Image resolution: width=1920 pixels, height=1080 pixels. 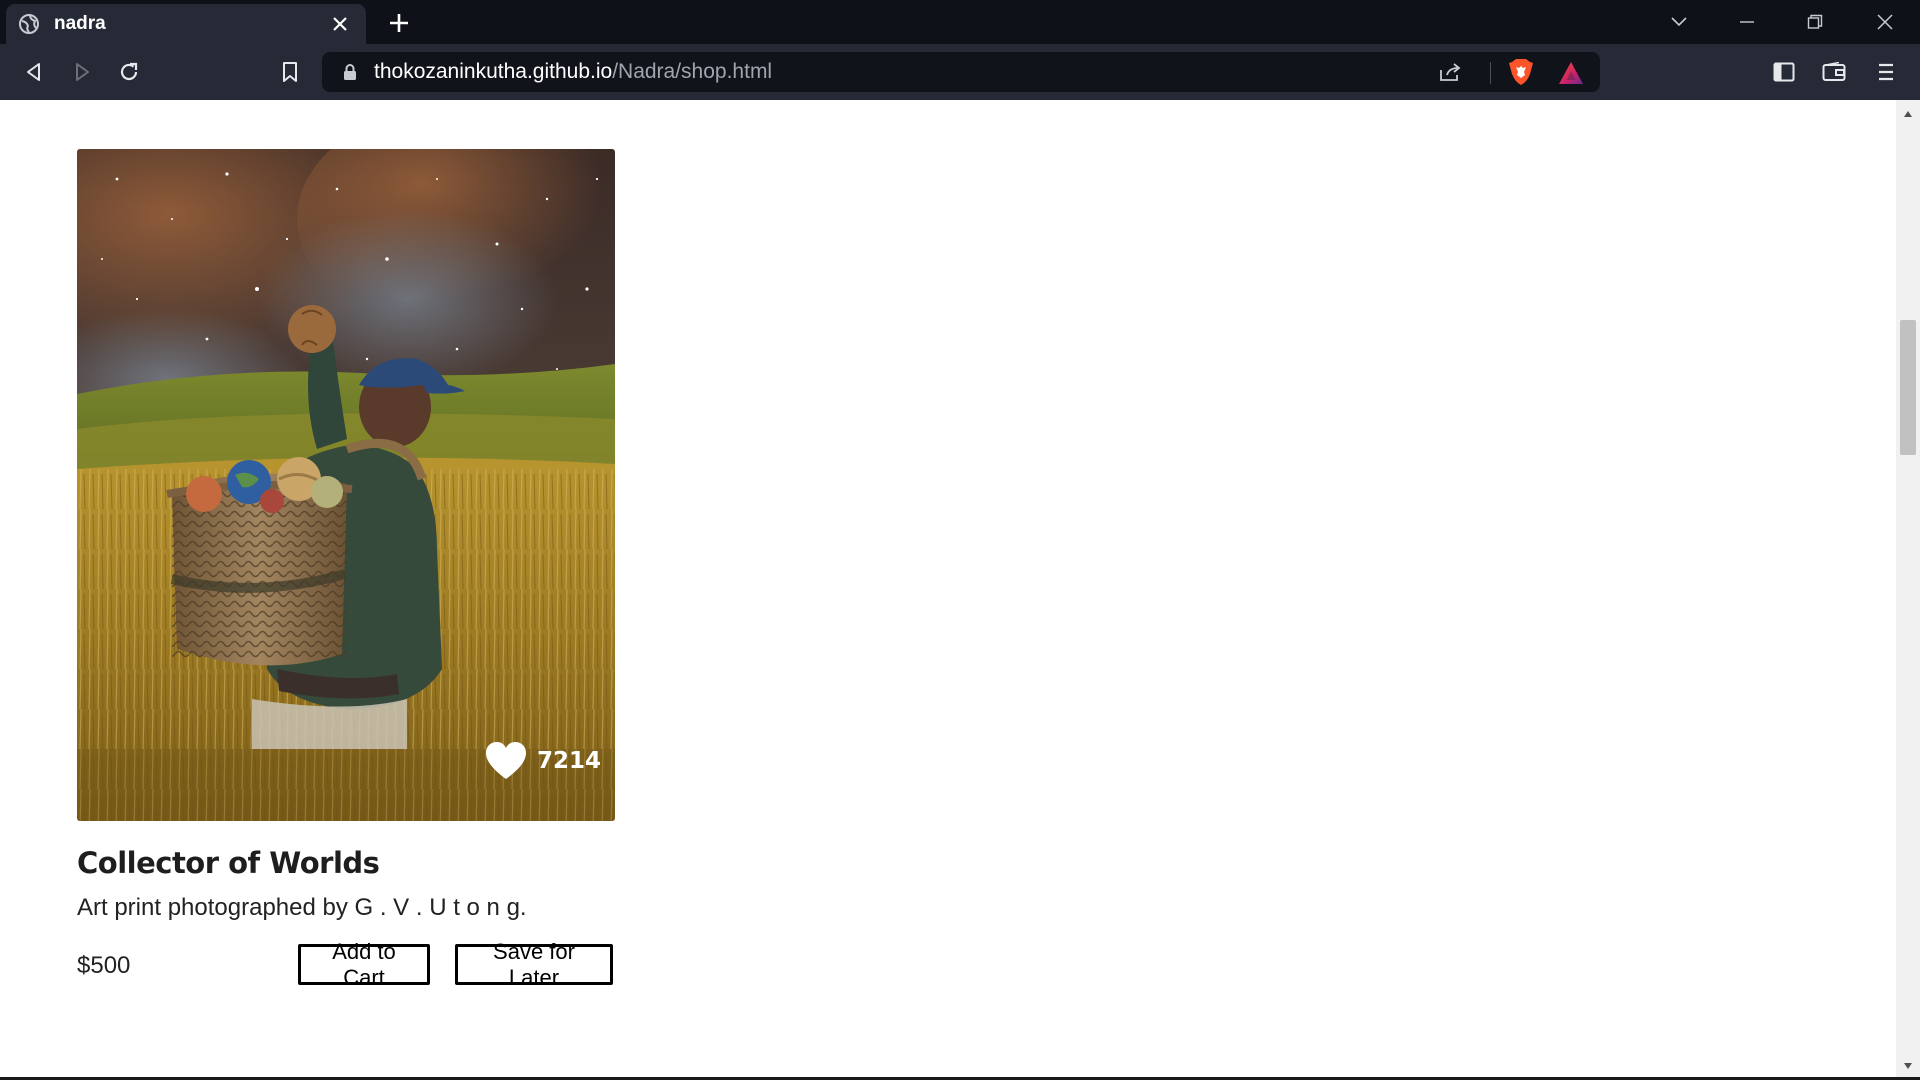 What do you see at coordinates (1490, 73) in the screenshot?
I see `urlbar-divider` at bounding box center [1490, 73].